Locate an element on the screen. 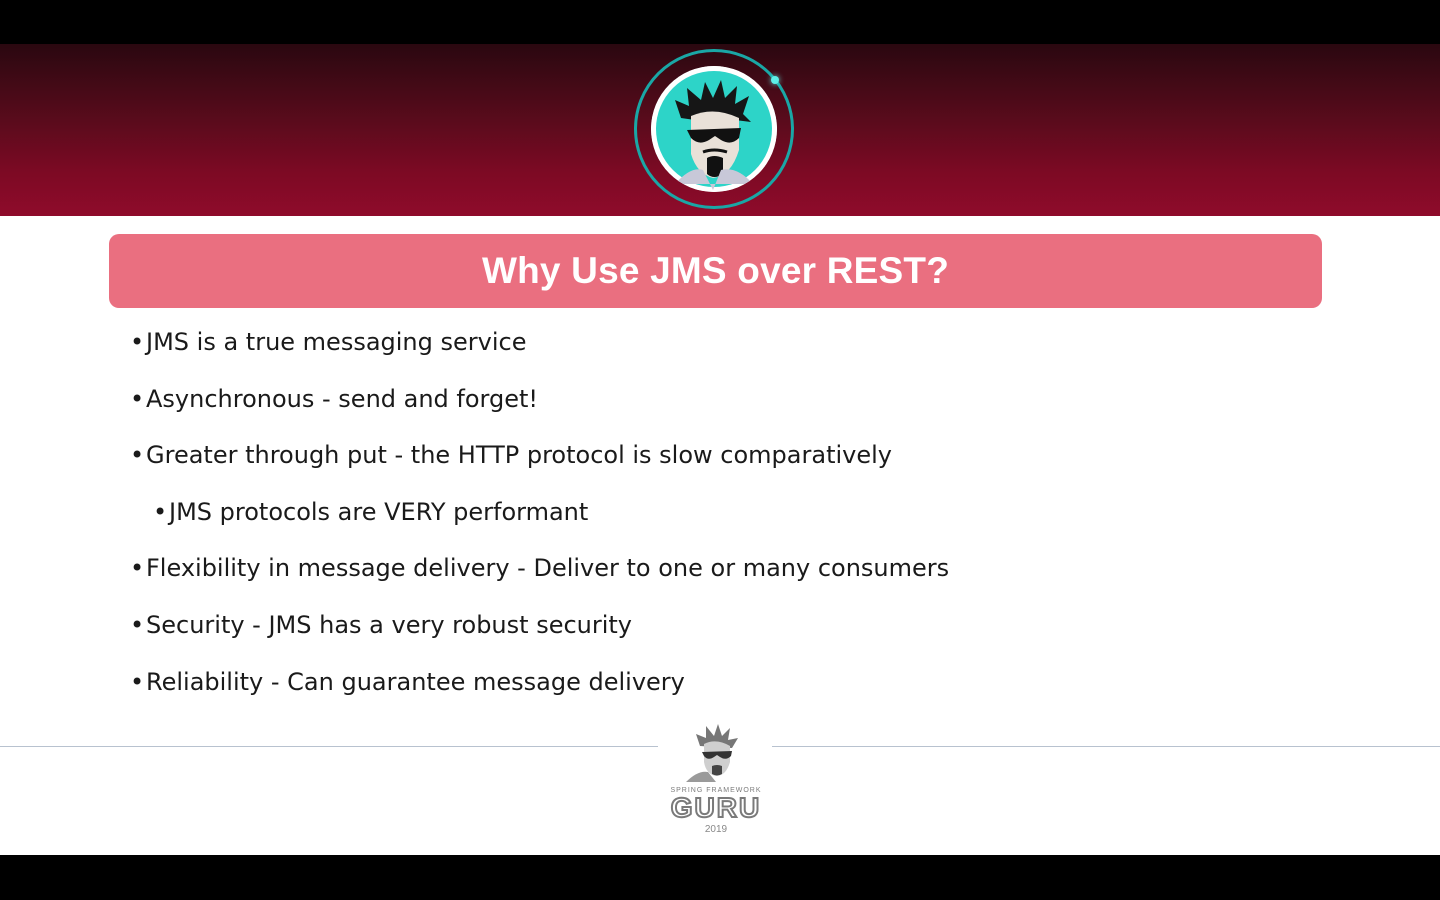 This screenshot has width=1440, height=900. footer-divider-left is located at coordinates (329, 746).